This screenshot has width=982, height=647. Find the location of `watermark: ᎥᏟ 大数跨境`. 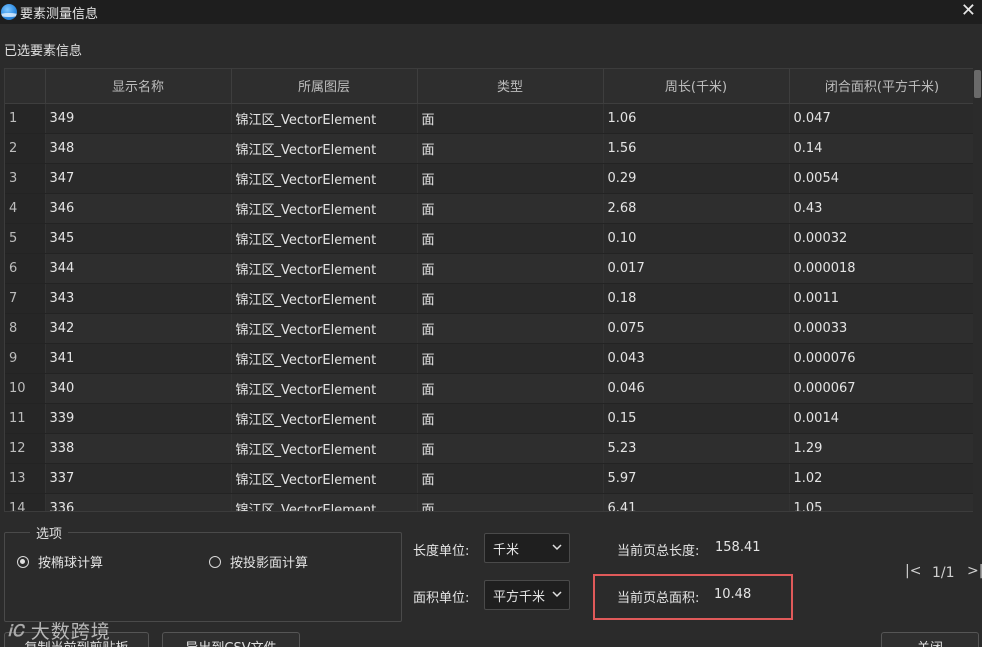

watermark: ᎥᏟ 大数跨境 is located at coordinates (59, 630).